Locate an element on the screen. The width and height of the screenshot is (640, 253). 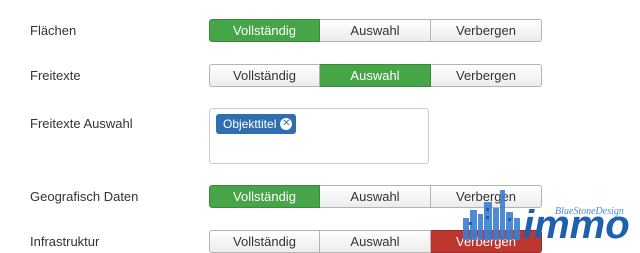
toggle-group-flaechen: Vollständig Auswahl Verbergen is located at coordinates (375, 30).